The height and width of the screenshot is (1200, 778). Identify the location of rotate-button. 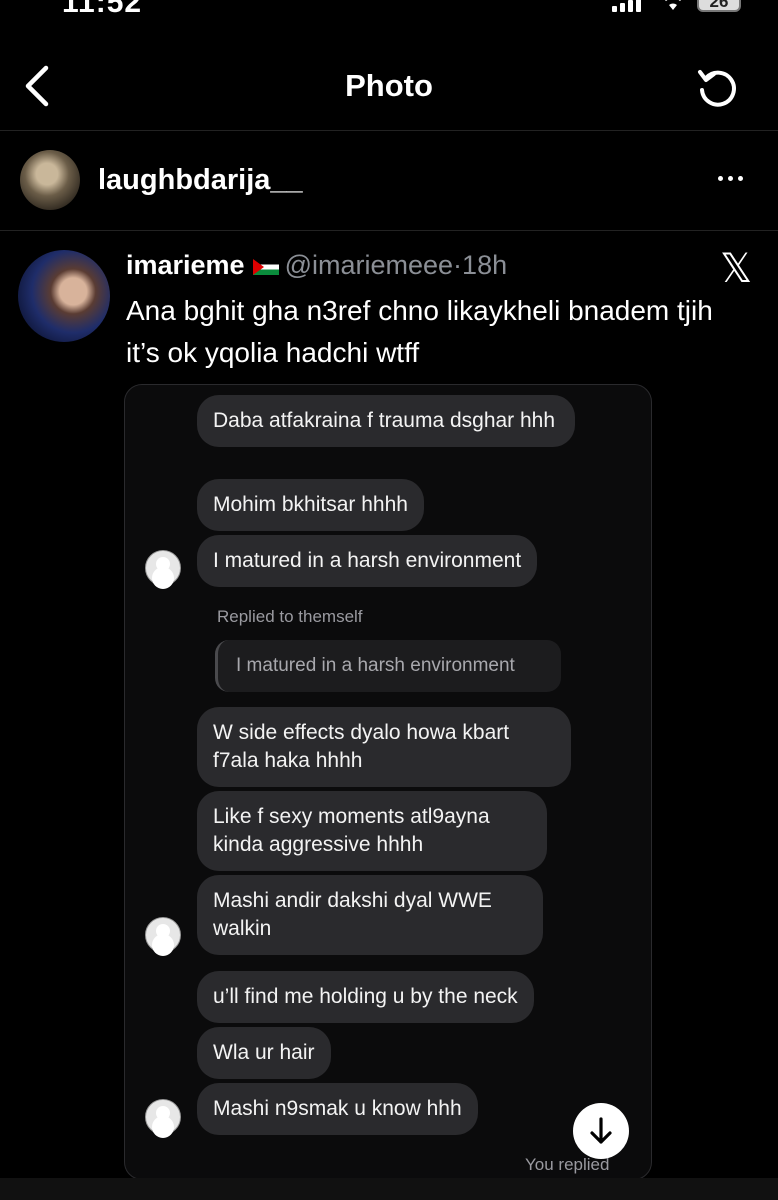
(718, 88).